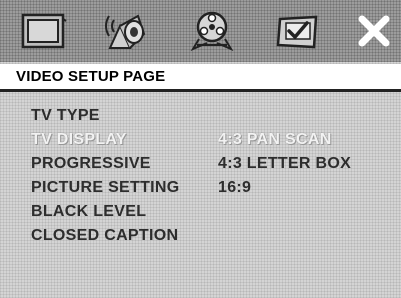 The width and height of the screenshot is (401, 298). I want to click on option-letter-box: 4:3 LETTER BOX, so click(284, 164).